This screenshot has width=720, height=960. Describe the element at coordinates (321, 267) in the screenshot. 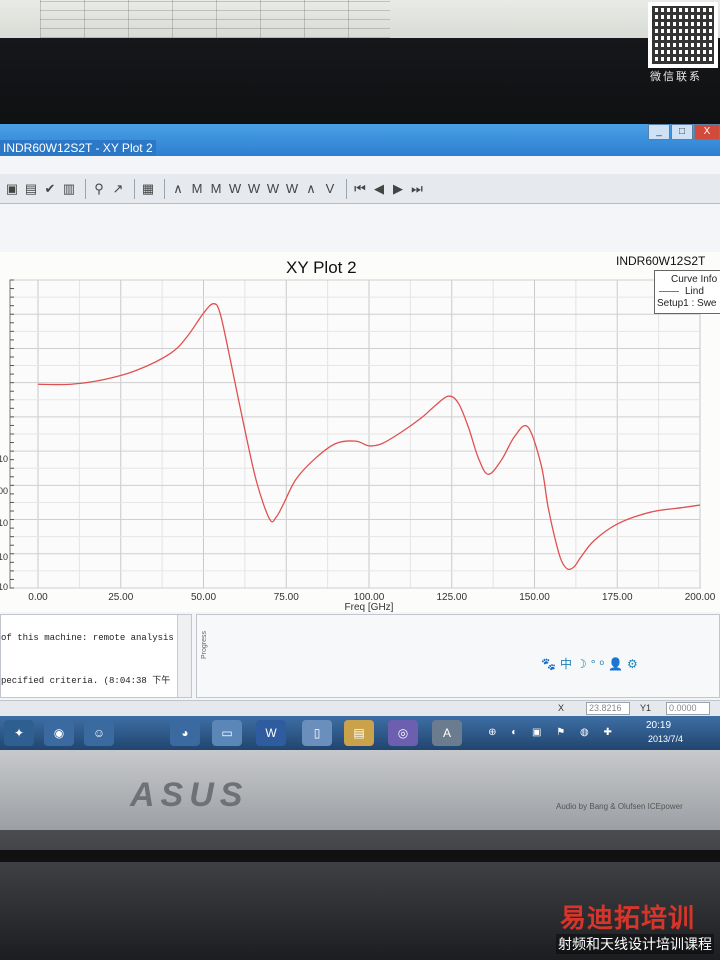

I see `plot-title: XY Plot 2` at that location.